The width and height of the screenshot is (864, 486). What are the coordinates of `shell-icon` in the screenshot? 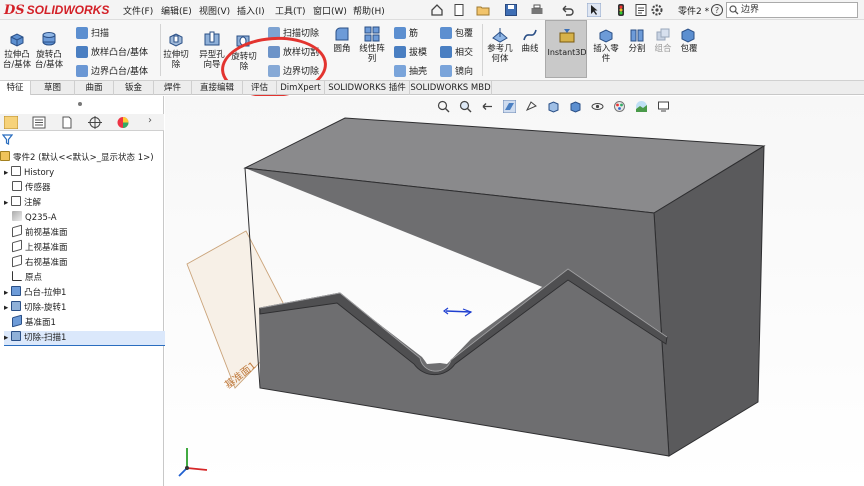 It's located at (400, 70).